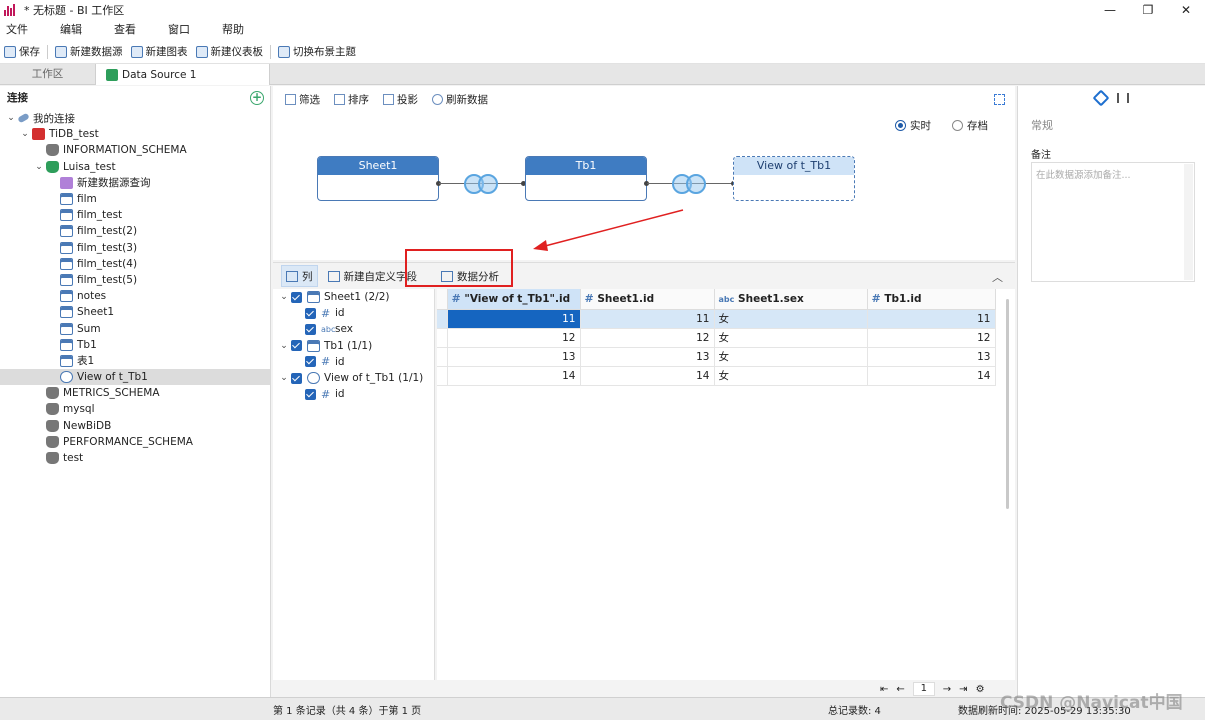 The height and width of the screenshot is (720, 1205). What do you see at coordinates (21, 30) in the screenshot?
I see `menu-file: 文件` at bounding box center [21, 30].